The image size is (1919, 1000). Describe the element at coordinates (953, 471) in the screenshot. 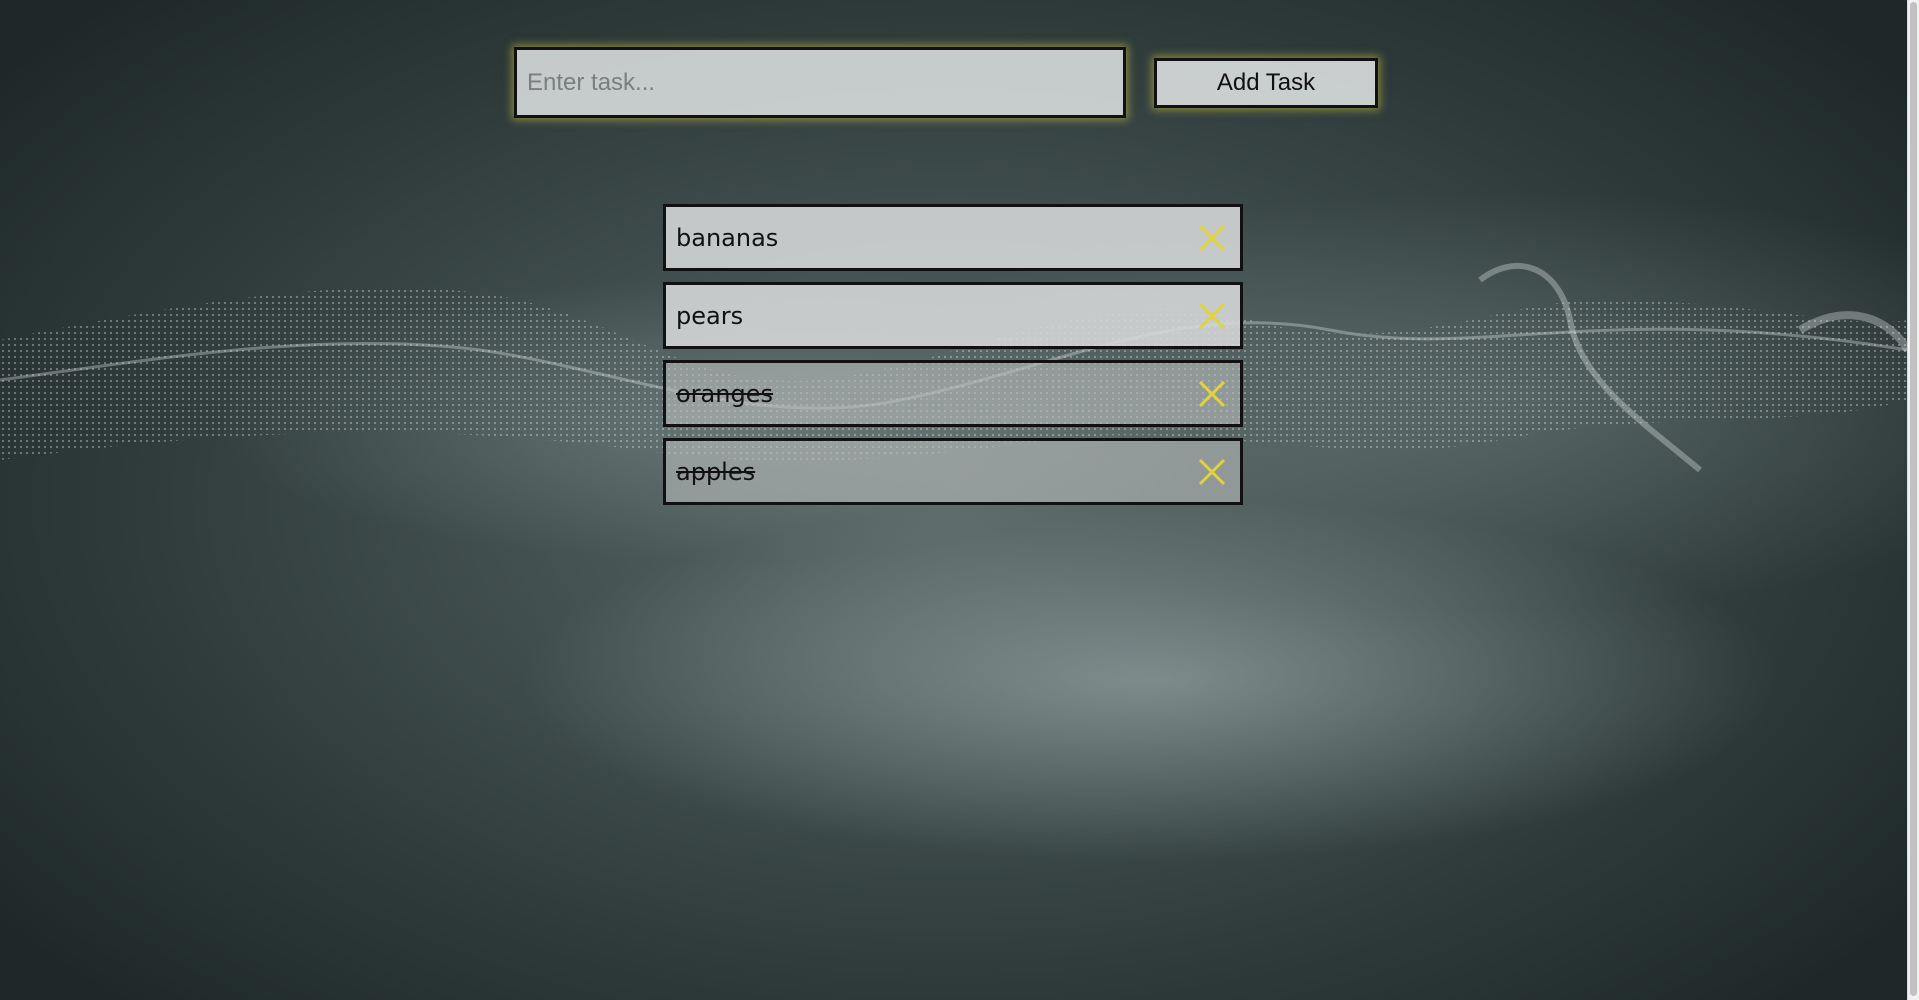

I see `task-item: apples` at that location.